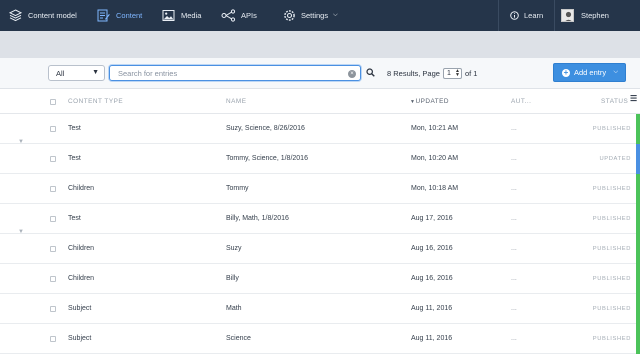  I want to click on user-menu: Stephen, so click(585, 15).